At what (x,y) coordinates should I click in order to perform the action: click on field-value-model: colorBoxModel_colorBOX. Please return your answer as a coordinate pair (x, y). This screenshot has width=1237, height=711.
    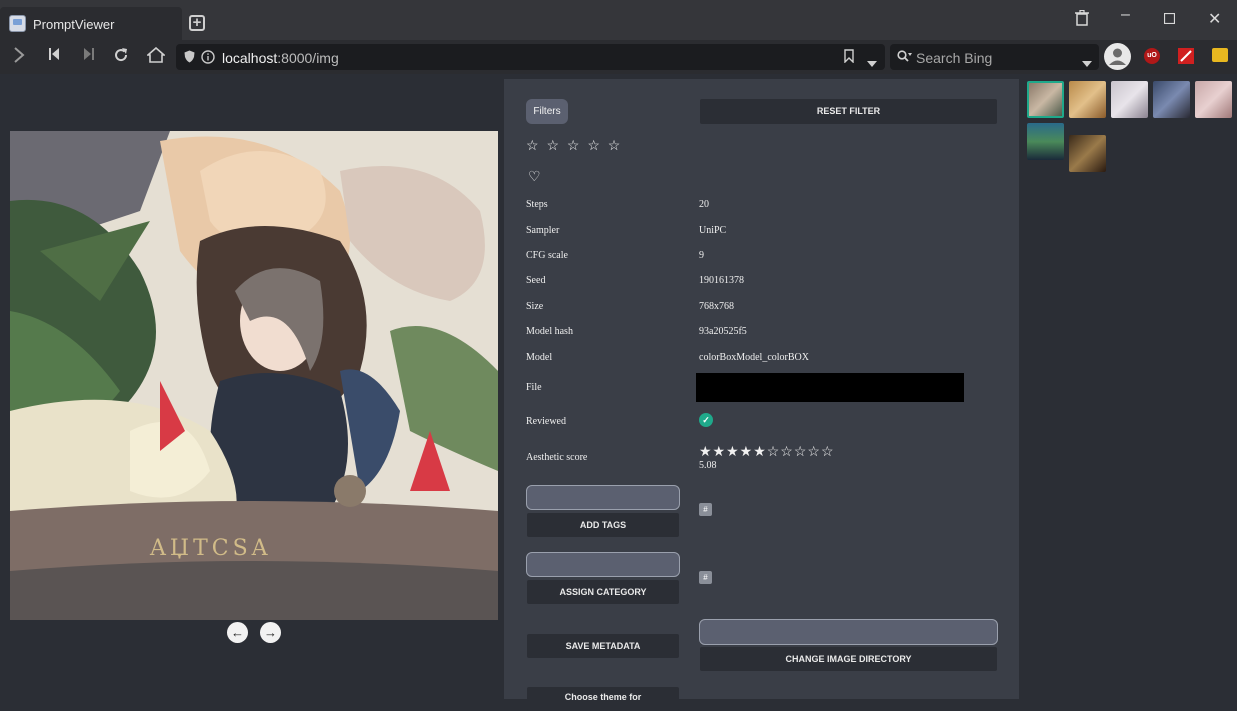
    Looking at the image, I should click on (754, 357).